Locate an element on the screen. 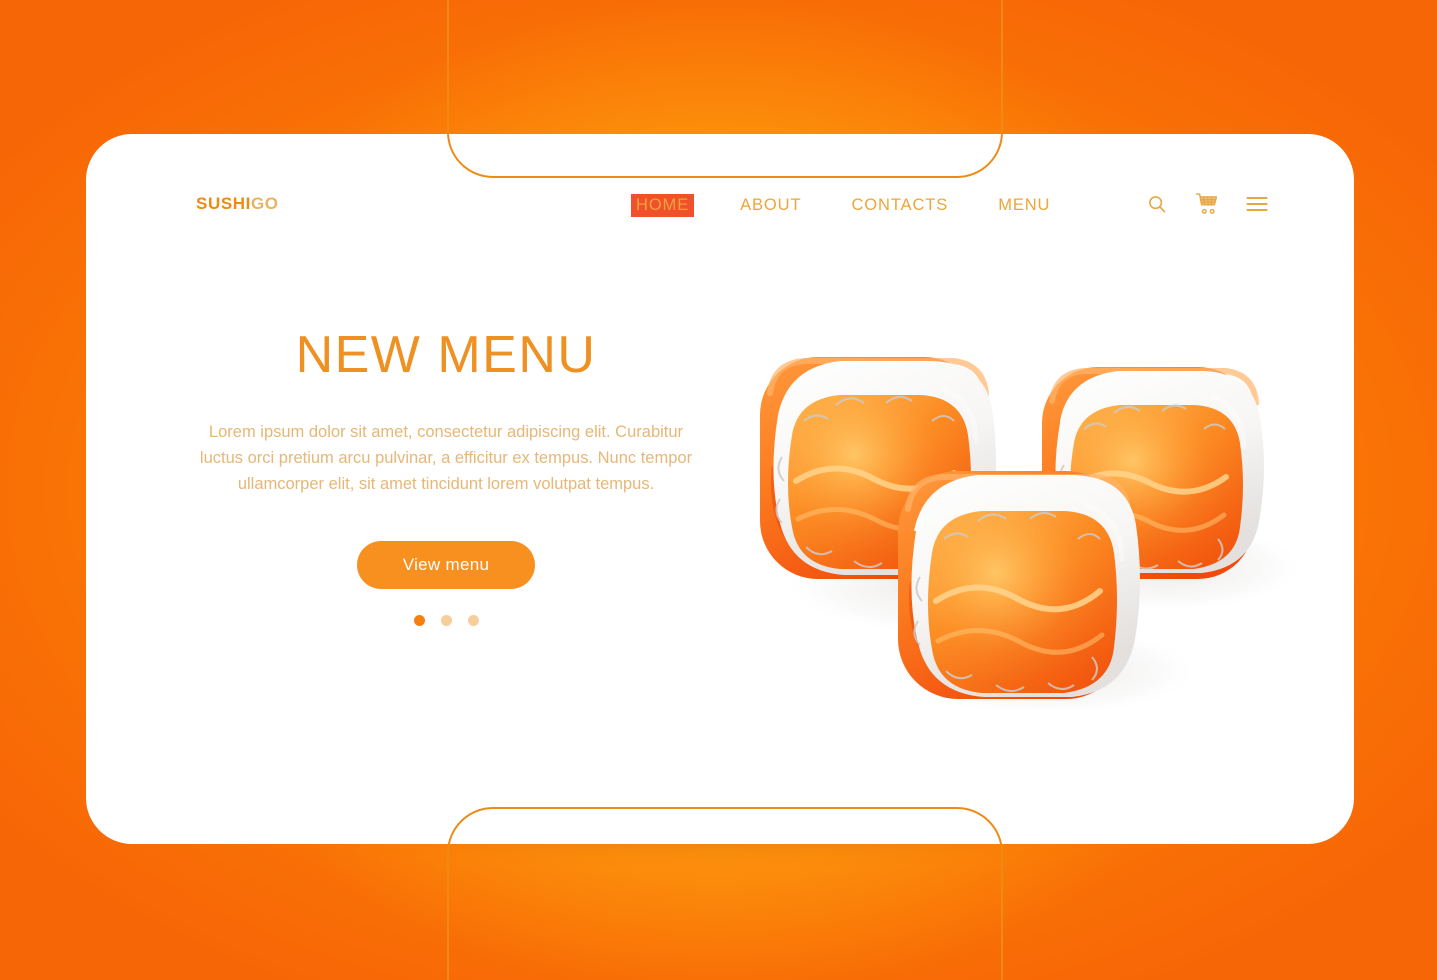 This screenshot has width=1437, height=980. hamburger-menu-icon is located at coordinates (1257, 204).